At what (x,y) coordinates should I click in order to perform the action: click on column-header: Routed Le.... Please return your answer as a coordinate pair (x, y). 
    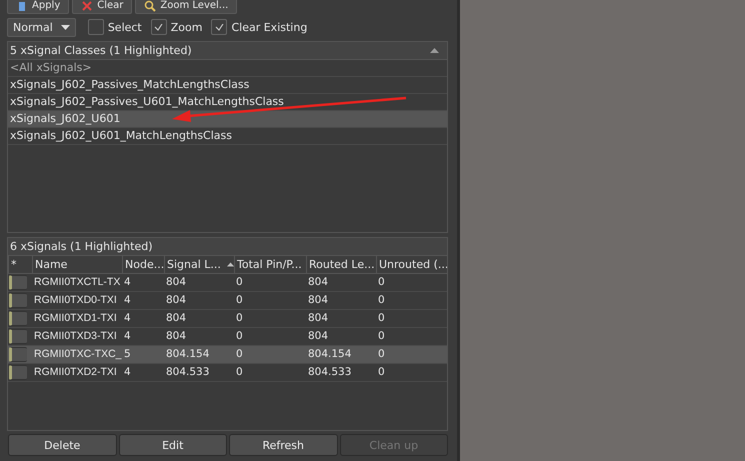
    Looking at the image, I should click on (341, 265).